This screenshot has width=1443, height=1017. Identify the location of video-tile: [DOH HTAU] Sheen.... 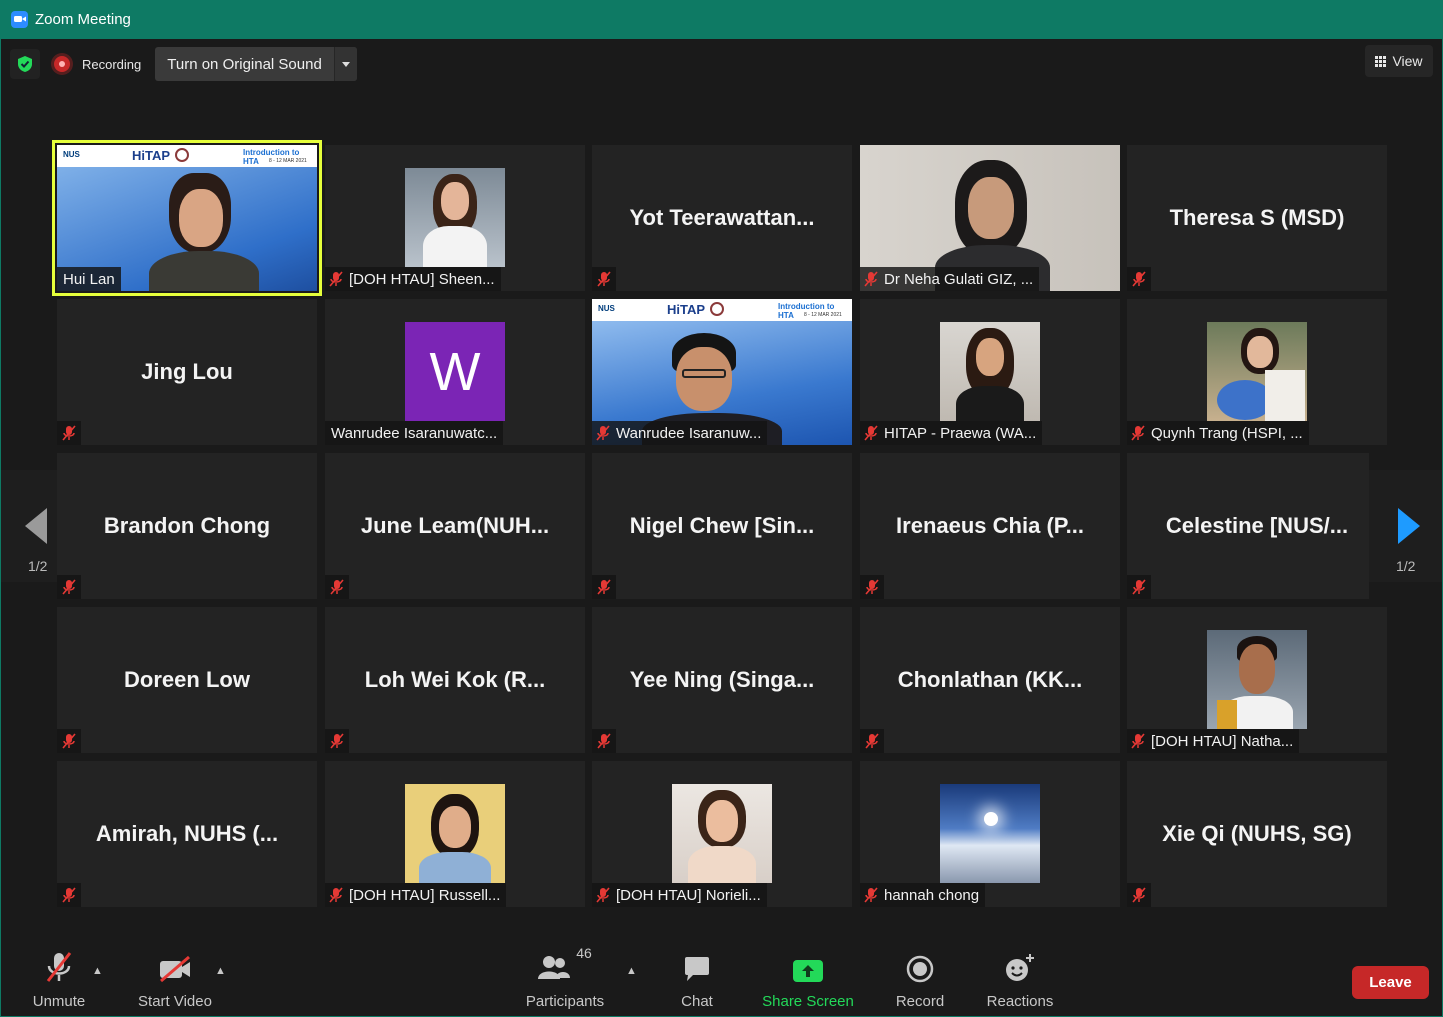
(455, 218).